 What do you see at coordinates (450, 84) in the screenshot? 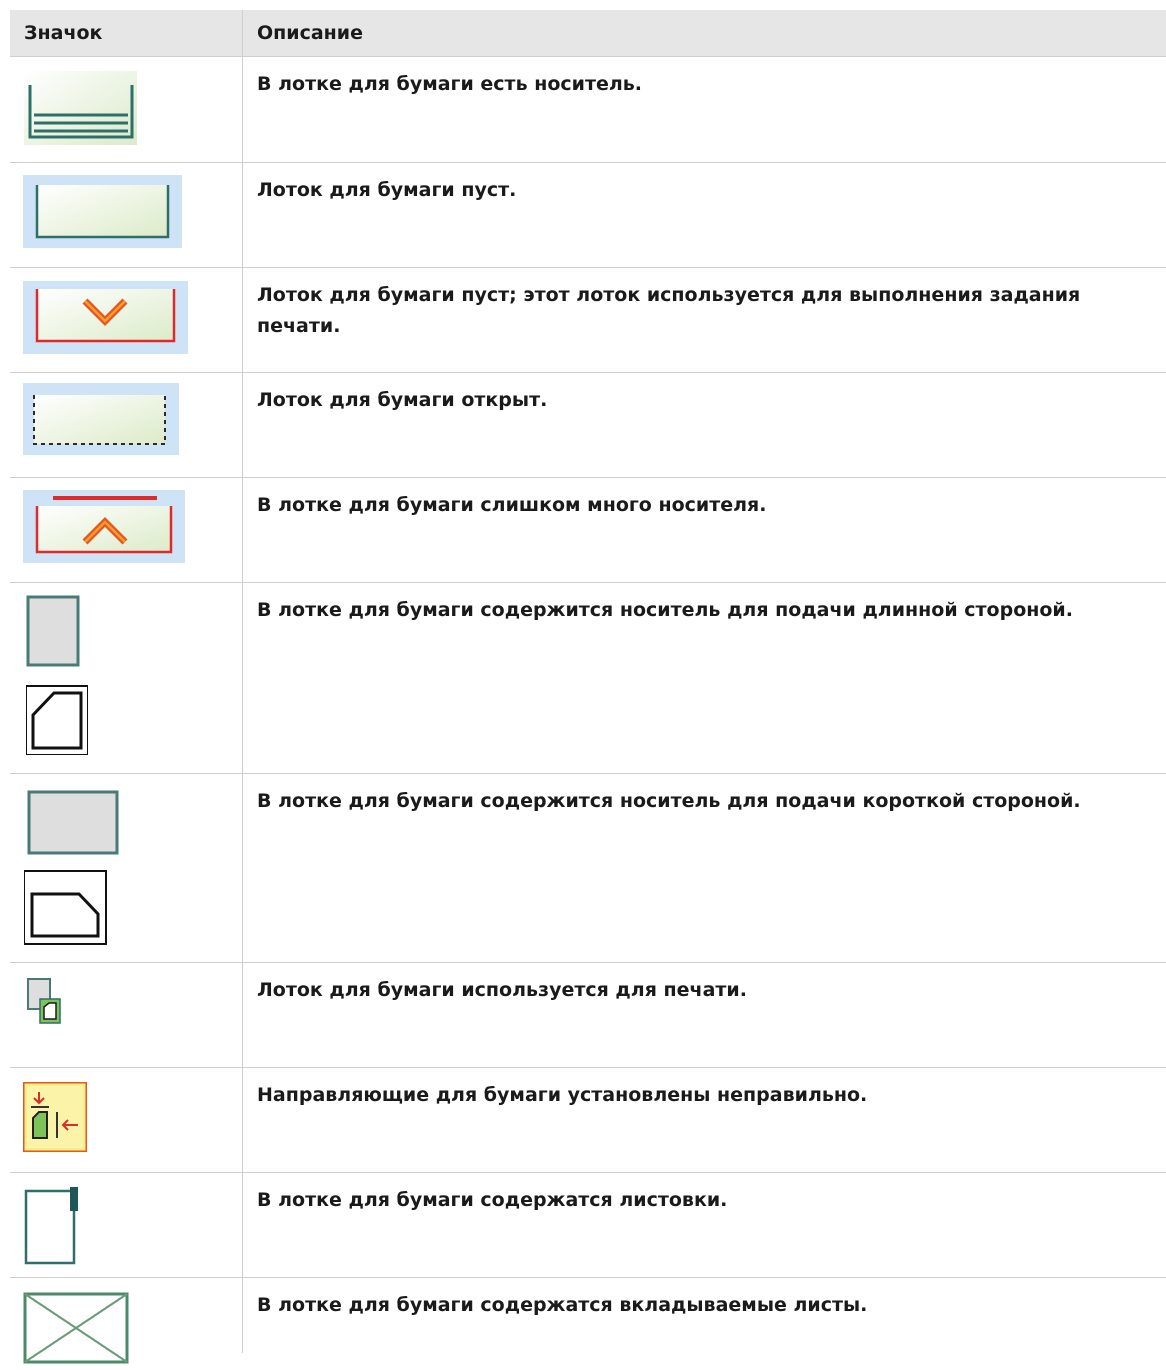
I see `row-description: В лотке для бумаги есть носитель.` at bounding box center [450, 84].